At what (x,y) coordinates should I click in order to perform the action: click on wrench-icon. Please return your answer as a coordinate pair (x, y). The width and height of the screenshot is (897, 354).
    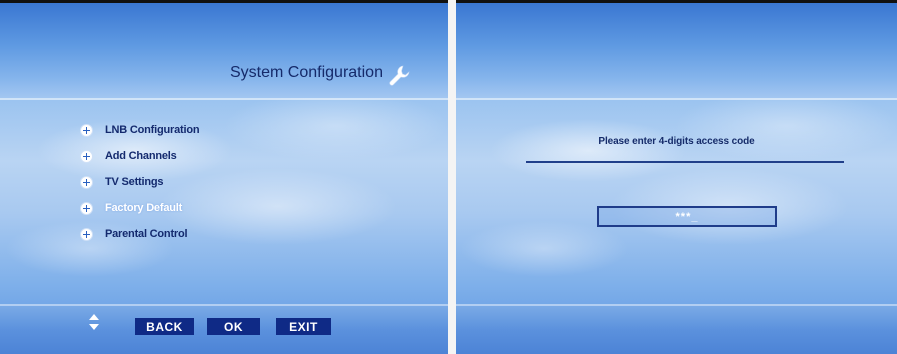
    Looking at the image, I should click on (399, 75).